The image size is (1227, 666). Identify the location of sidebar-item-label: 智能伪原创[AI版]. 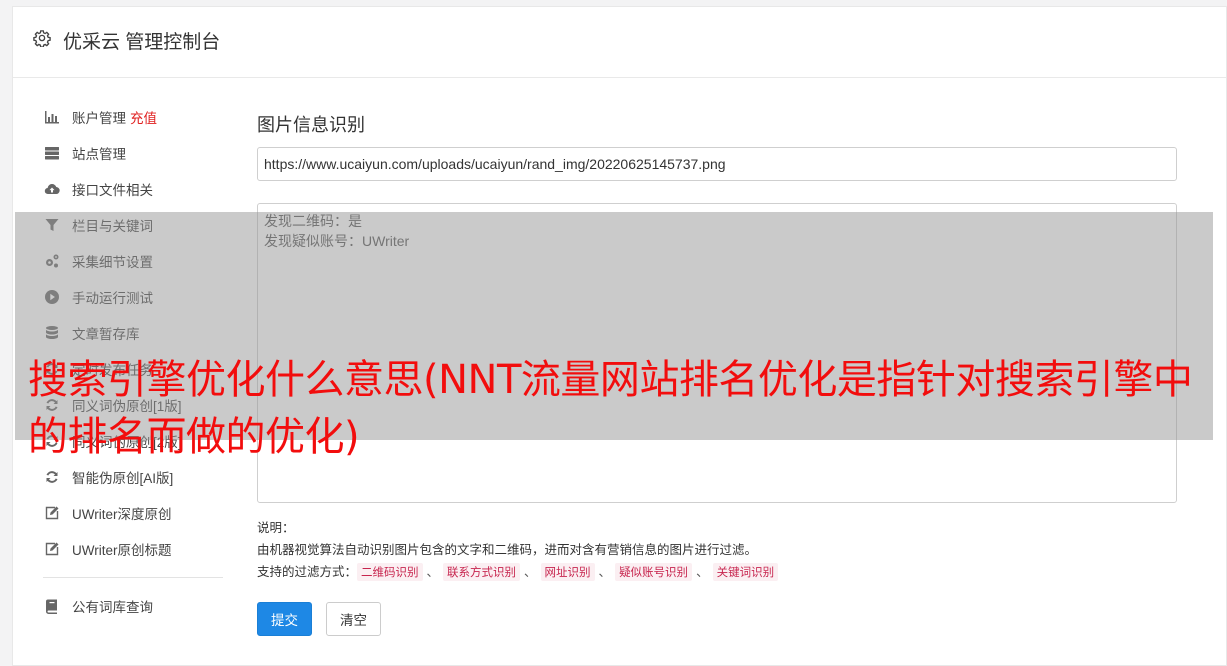
(123, 478).